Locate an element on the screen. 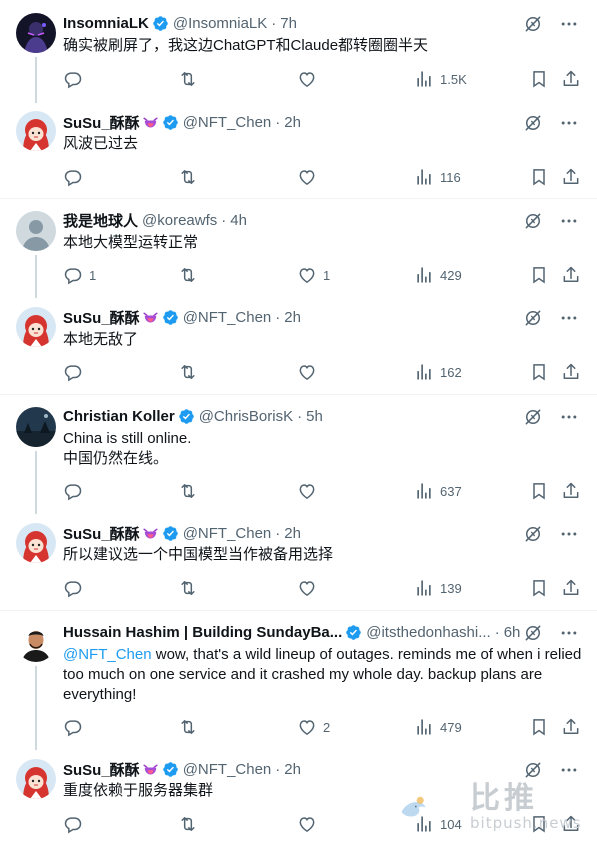  timestamp: 5h is located at coordinates (314, 416).